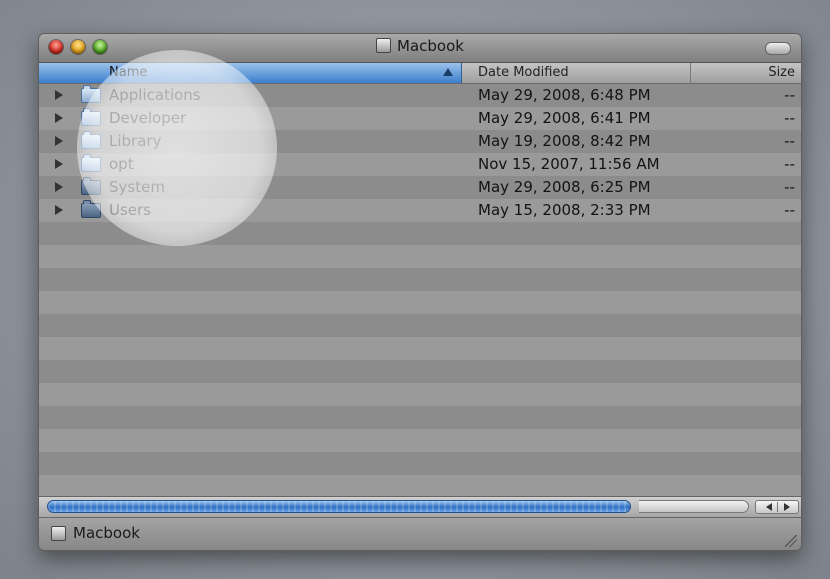  I want to click on path-bar: Macbook, so click(420, 533).